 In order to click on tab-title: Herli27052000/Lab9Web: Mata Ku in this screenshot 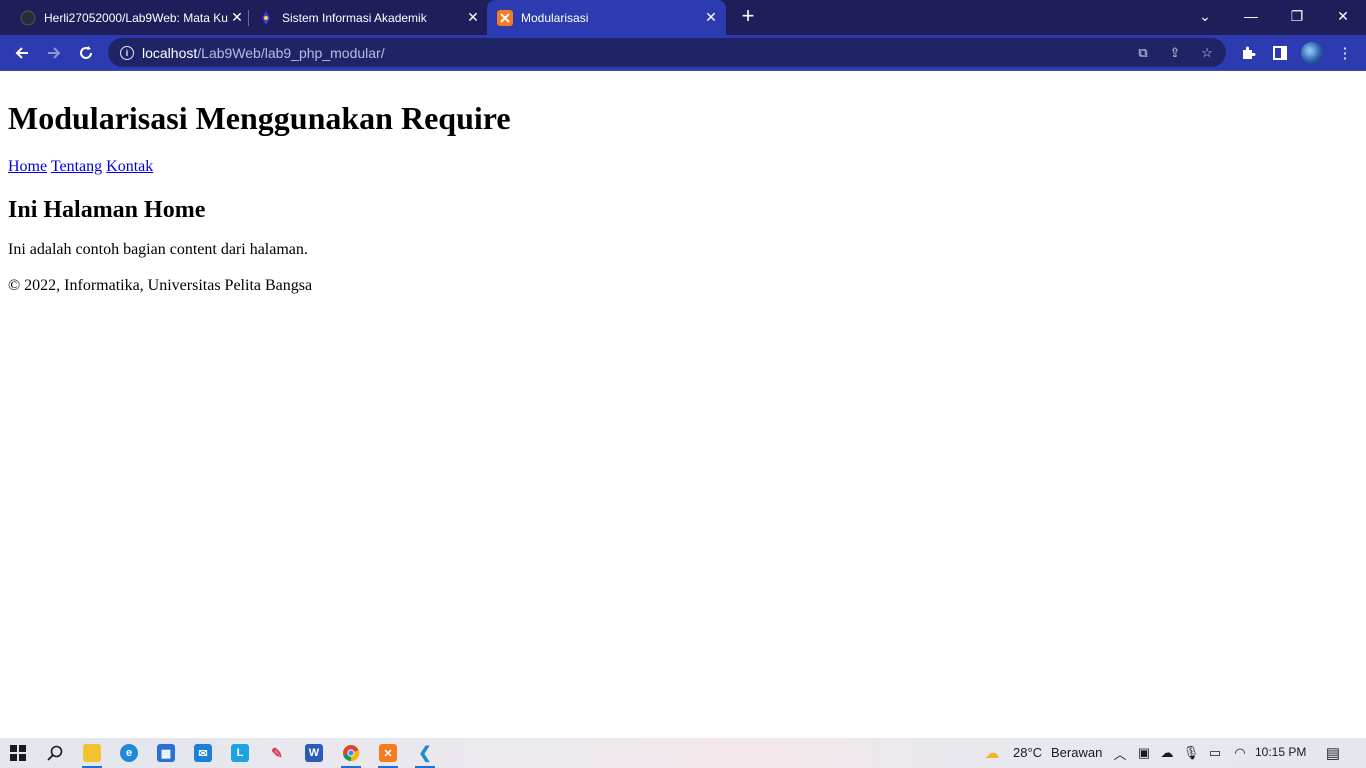, I will do `click(136, 17)`.